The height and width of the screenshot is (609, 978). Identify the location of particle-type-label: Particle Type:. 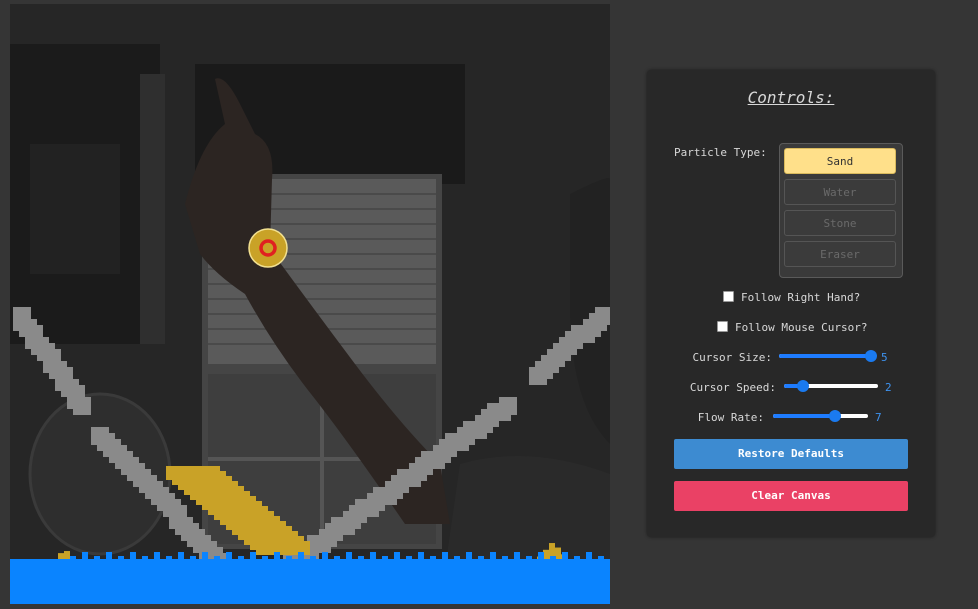
(720, 152).